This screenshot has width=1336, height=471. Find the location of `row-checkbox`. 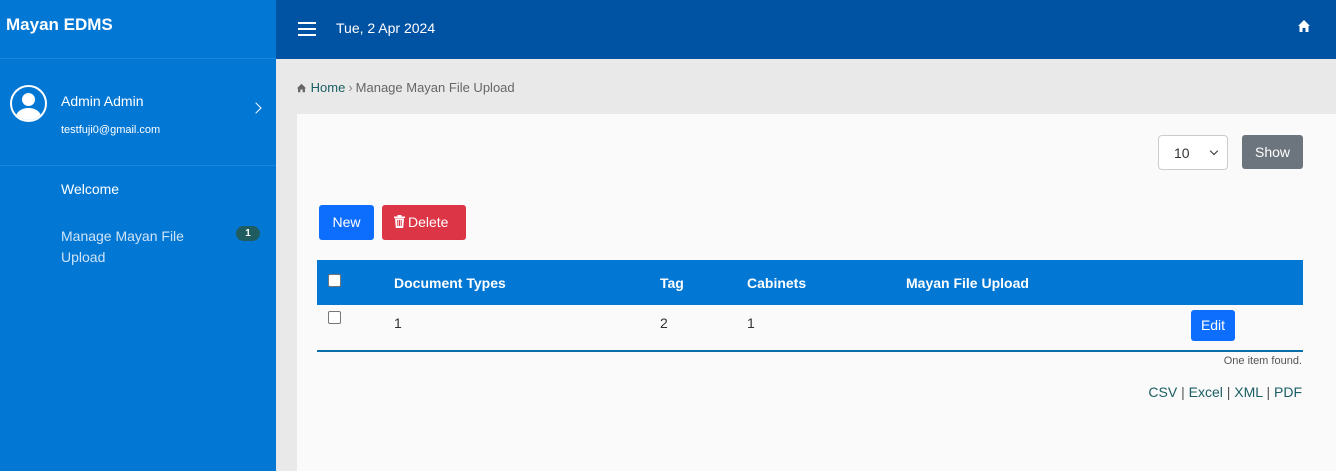

row-checkbox is located at coordinates (334, 317).